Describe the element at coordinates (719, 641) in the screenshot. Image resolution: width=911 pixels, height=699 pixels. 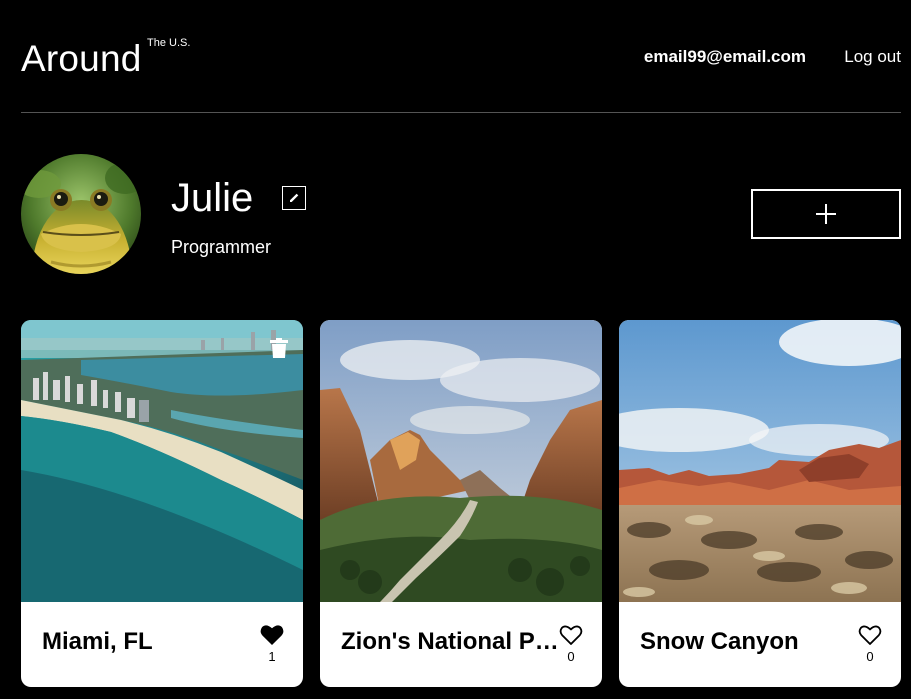
I see `card-title: Snow Canyon` at that location.